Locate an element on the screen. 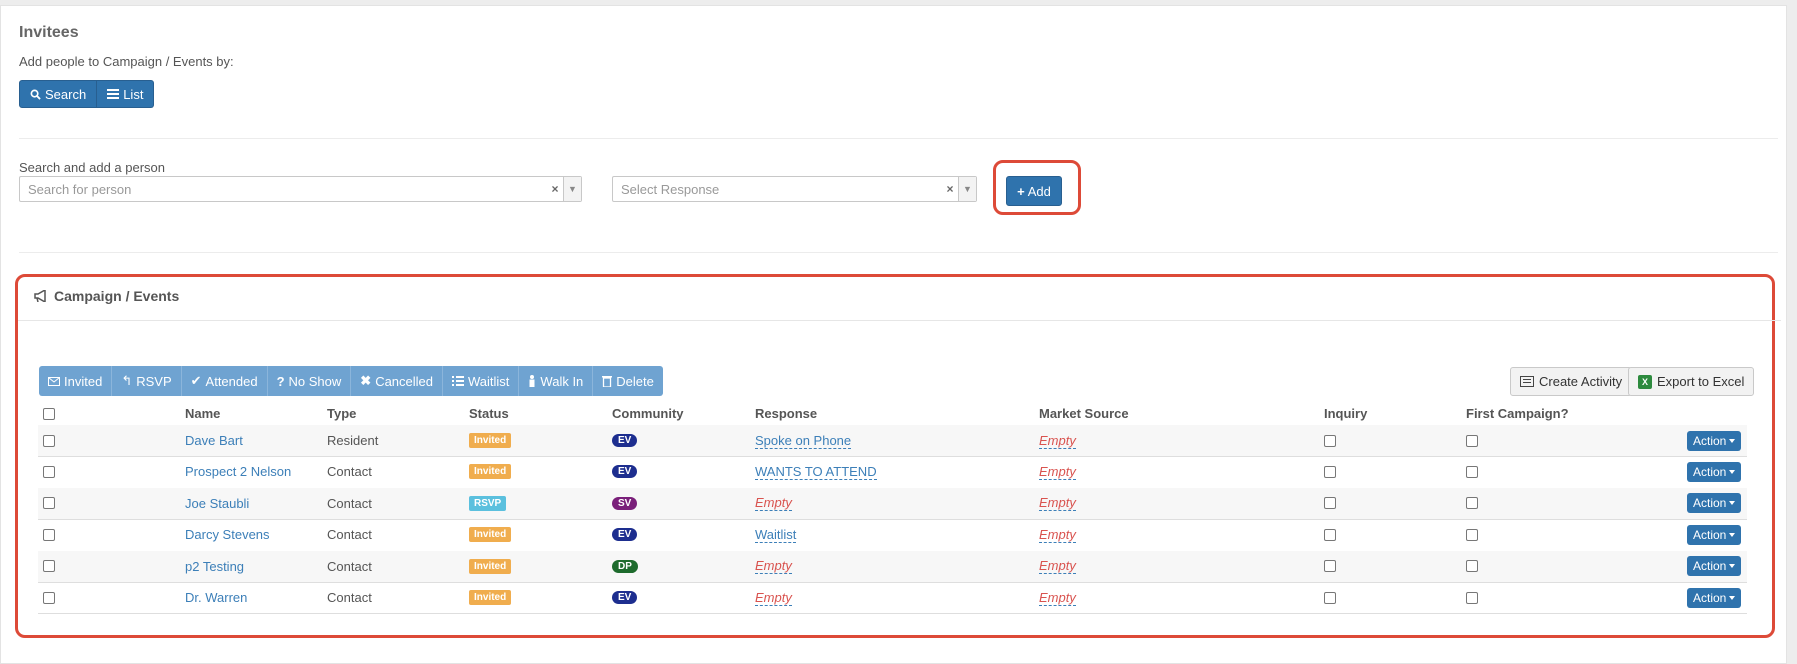 This screenshot has width=1797, height=664. community-cell: DP is located at coordinates (625, 566).